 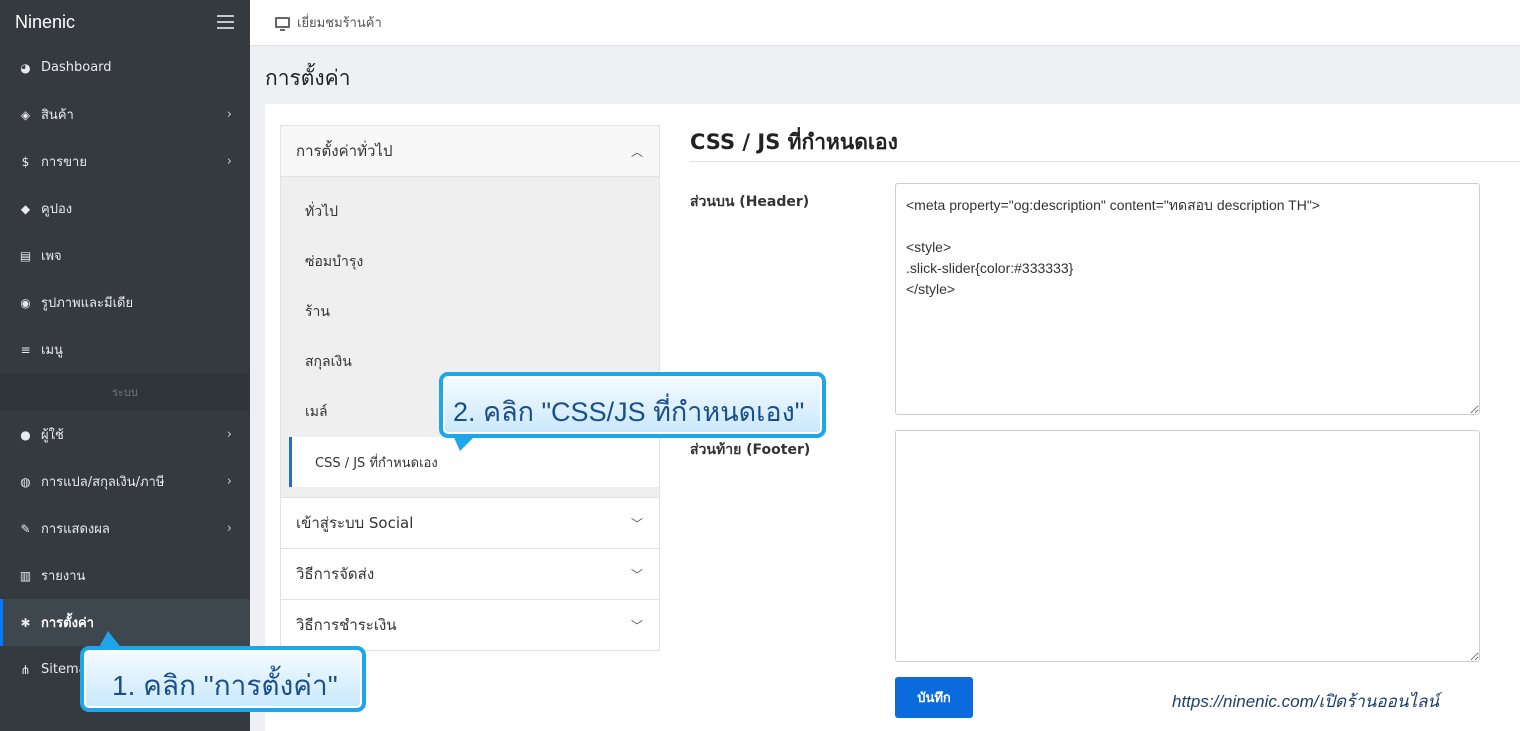 I want to click on sidebar-item: ◉ รูปภาพและมีเดีย, so click(x=125, y=302).